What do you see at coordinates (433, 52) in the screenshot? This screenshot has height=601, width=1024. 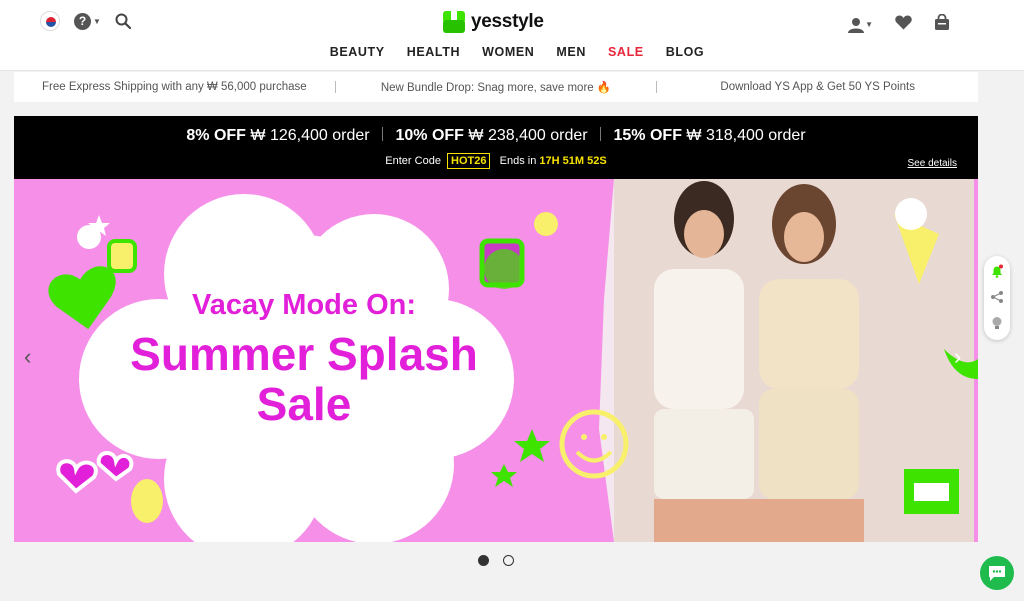 I see `nav-health: HEALTH` at bounding box center [433, 52].